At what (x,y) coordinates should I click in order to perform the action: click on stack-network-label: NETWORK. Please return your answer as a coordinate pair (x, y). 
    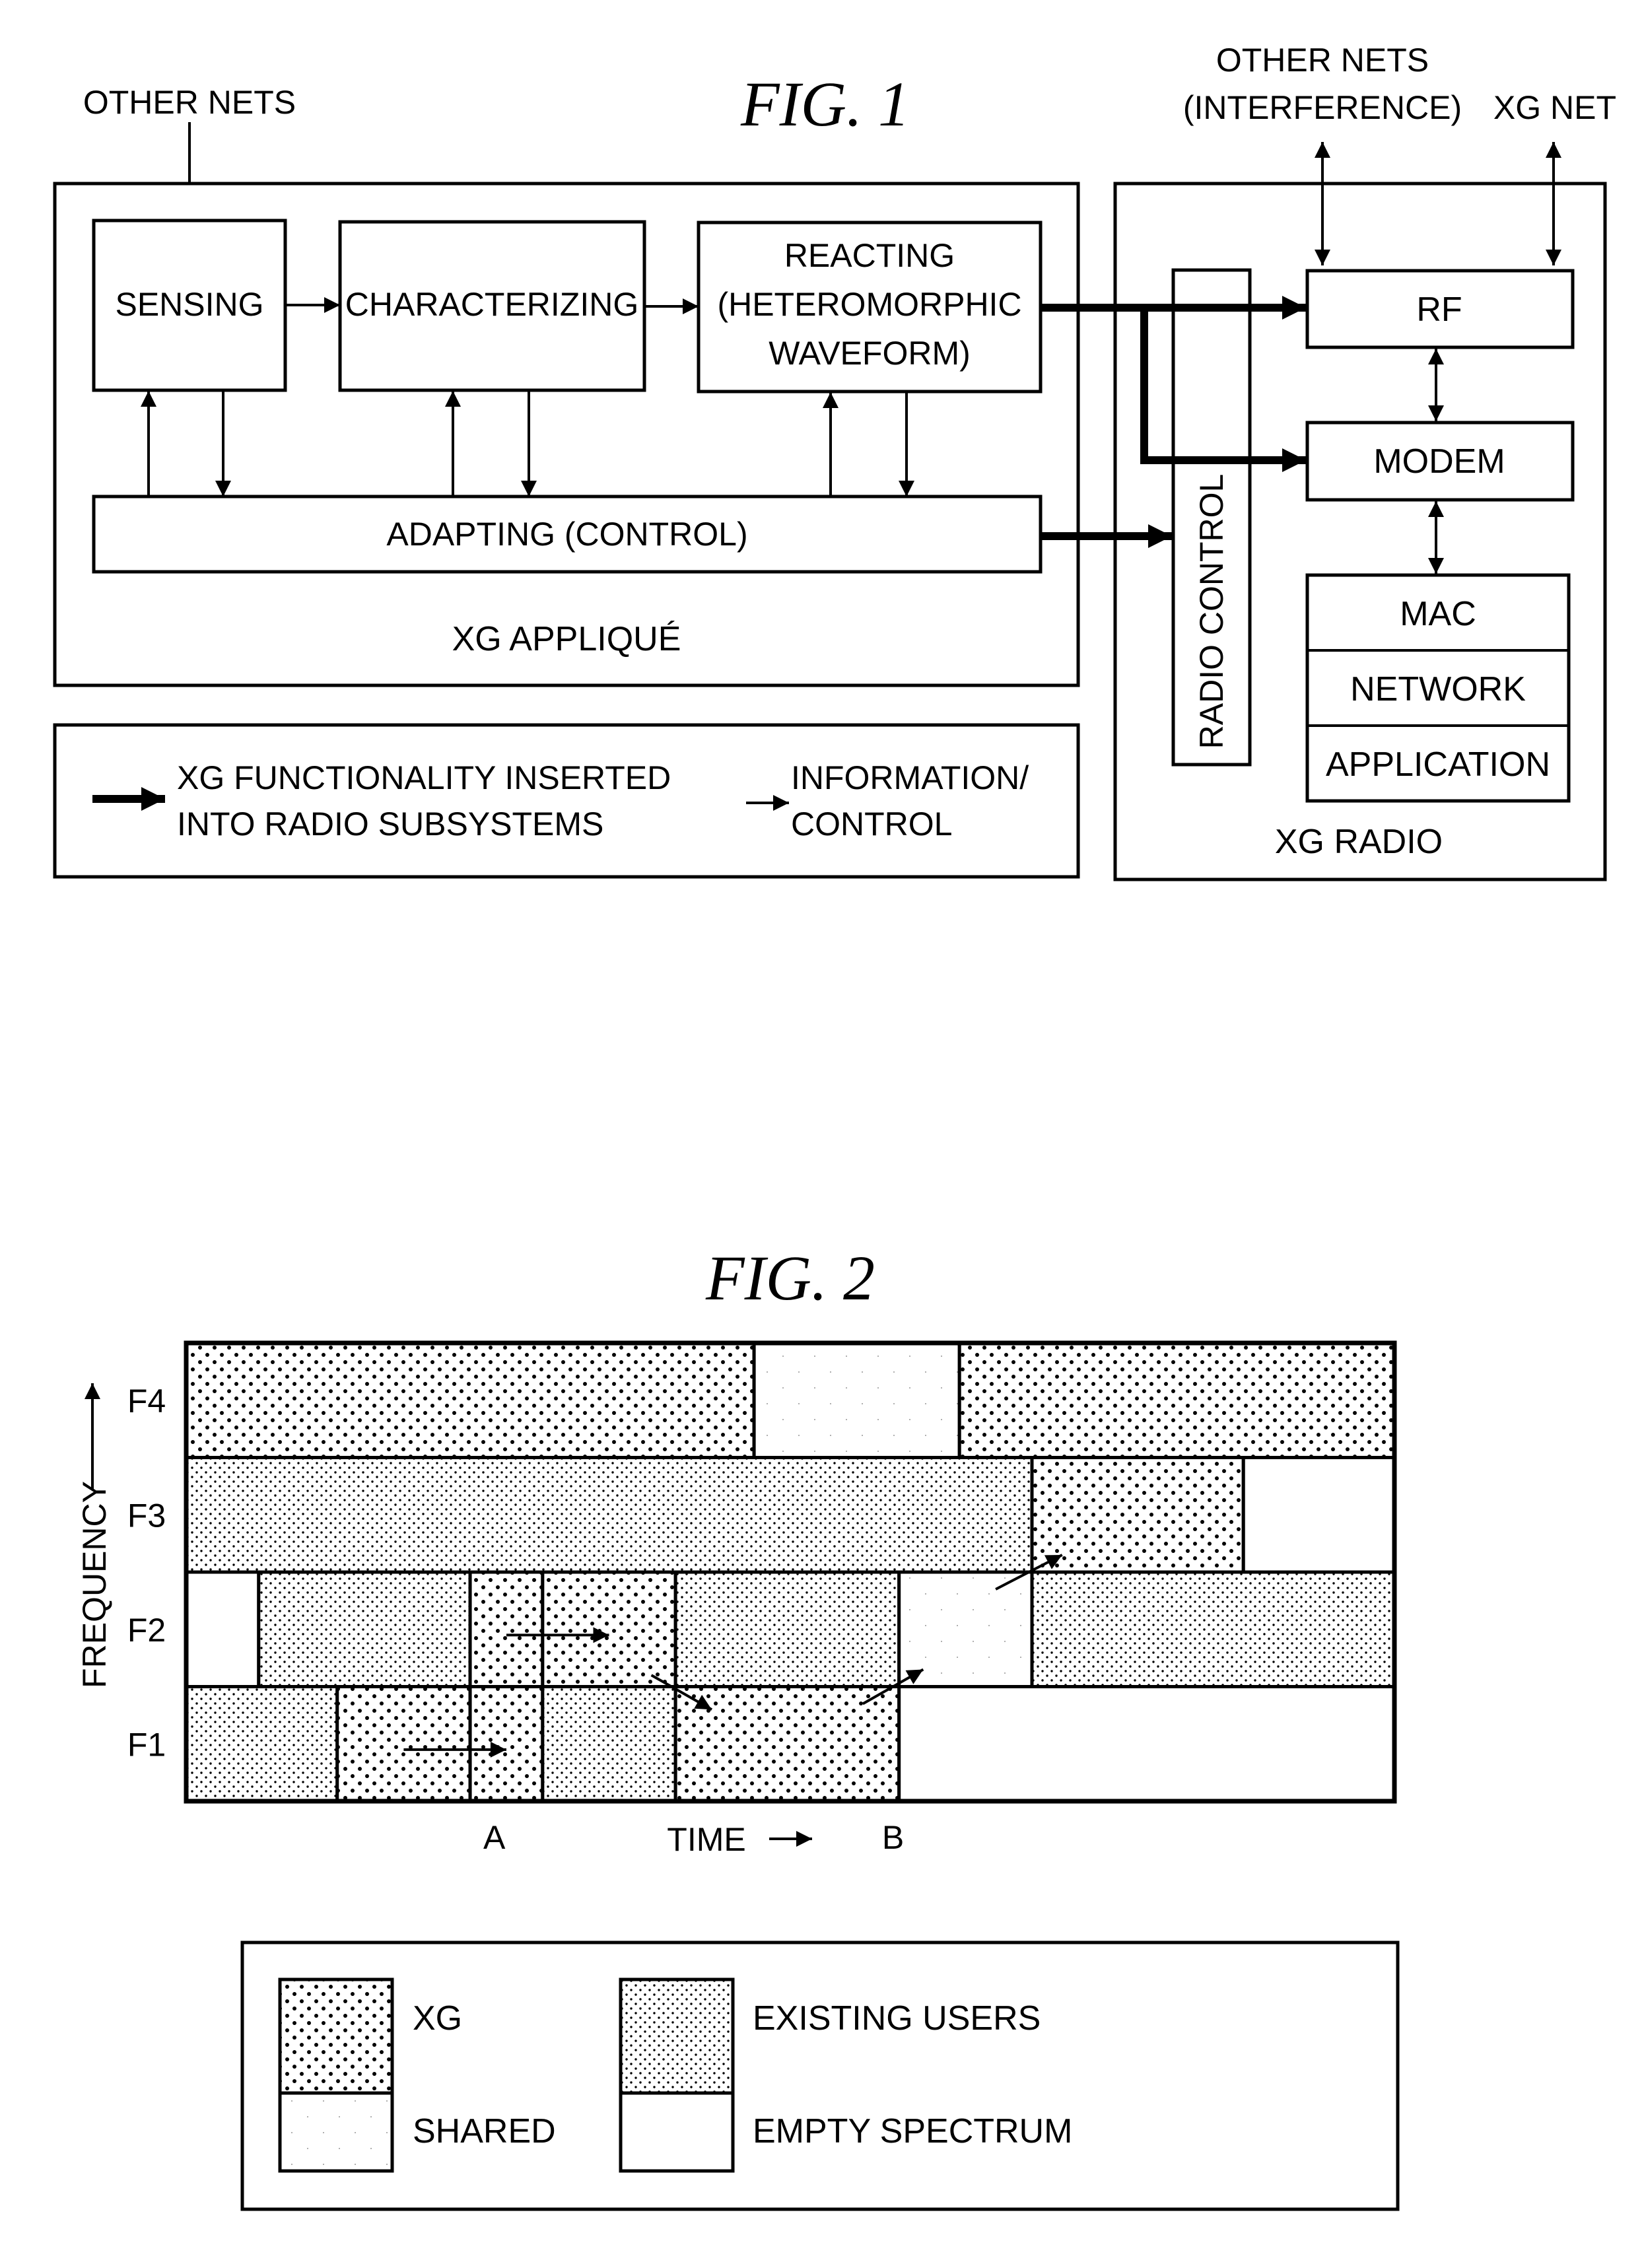
    Looking at the image, I should click on (1438, 689).